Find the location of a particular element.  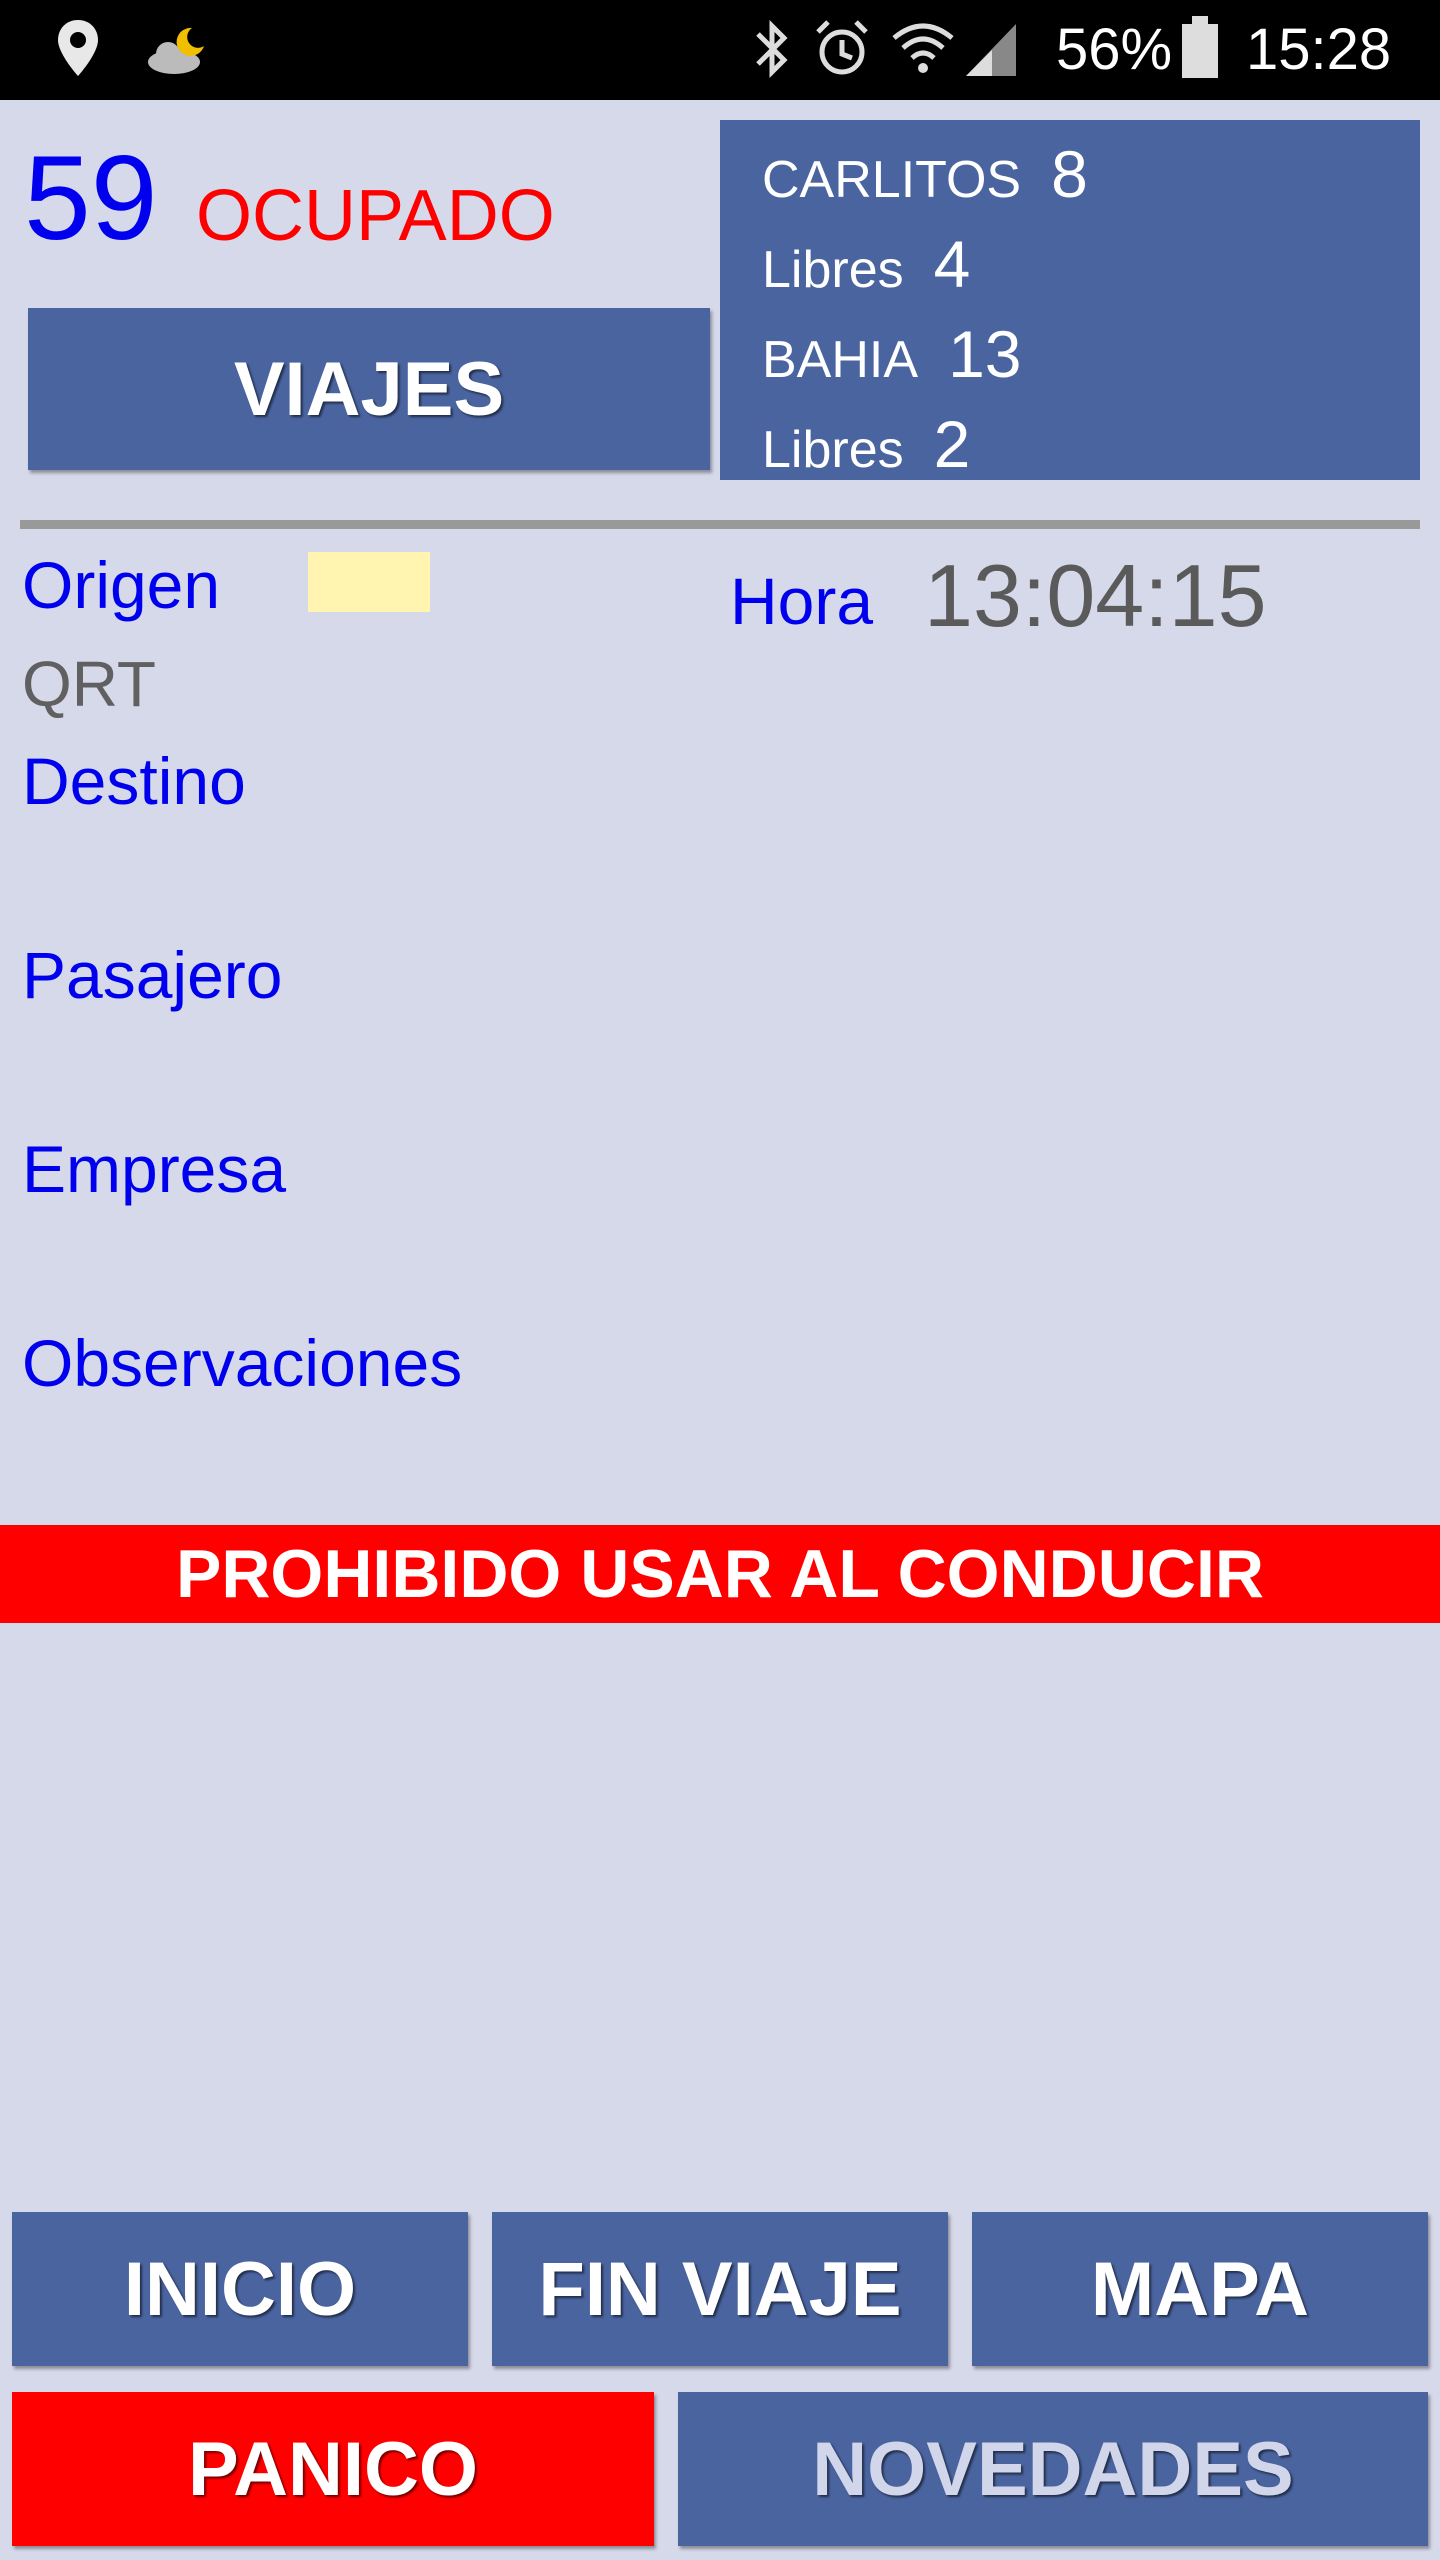

stop-label: CARLITOS is located at coordinates (892, 180).